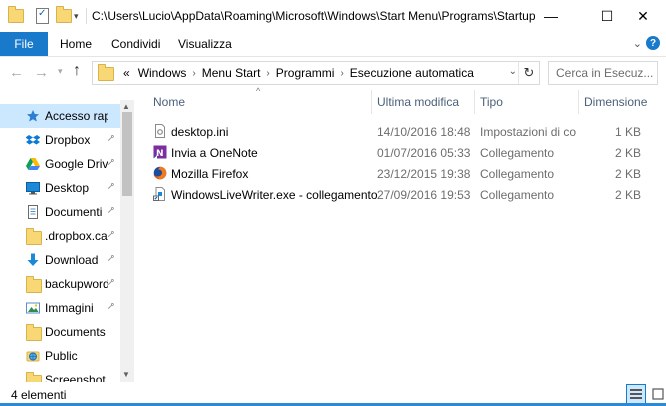  I want to click on file-name: Invia a OneNote, so click(214, 153).